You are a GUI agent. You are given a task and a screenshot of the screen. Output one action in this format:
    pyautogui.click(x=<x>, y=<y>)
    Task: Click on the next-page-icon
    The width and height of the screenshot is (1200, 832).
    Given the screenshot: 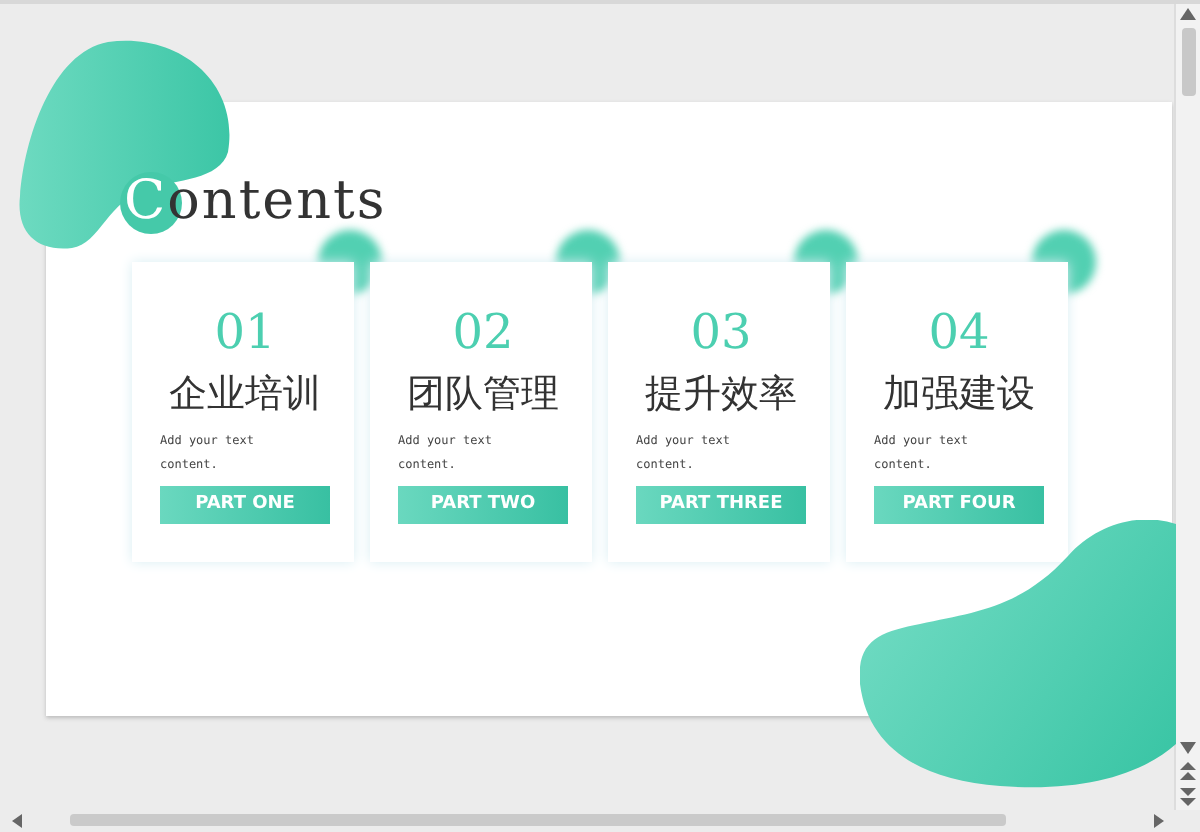 What is the action you would take?
    pyautogui.click(x=1188, y=797)
    